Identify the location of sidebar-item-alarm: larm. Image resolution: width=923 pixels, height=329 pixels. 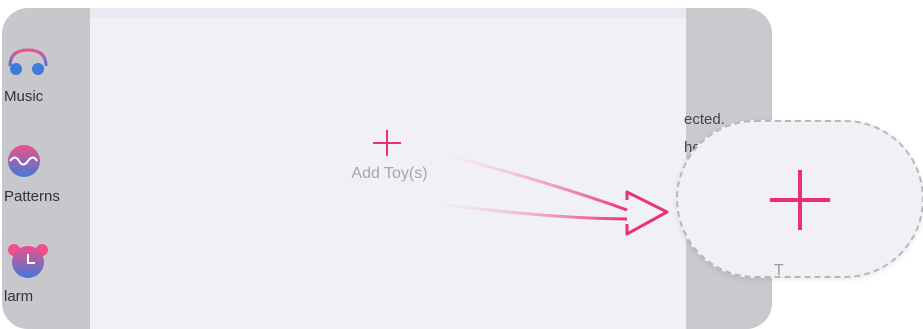
(46, 277).